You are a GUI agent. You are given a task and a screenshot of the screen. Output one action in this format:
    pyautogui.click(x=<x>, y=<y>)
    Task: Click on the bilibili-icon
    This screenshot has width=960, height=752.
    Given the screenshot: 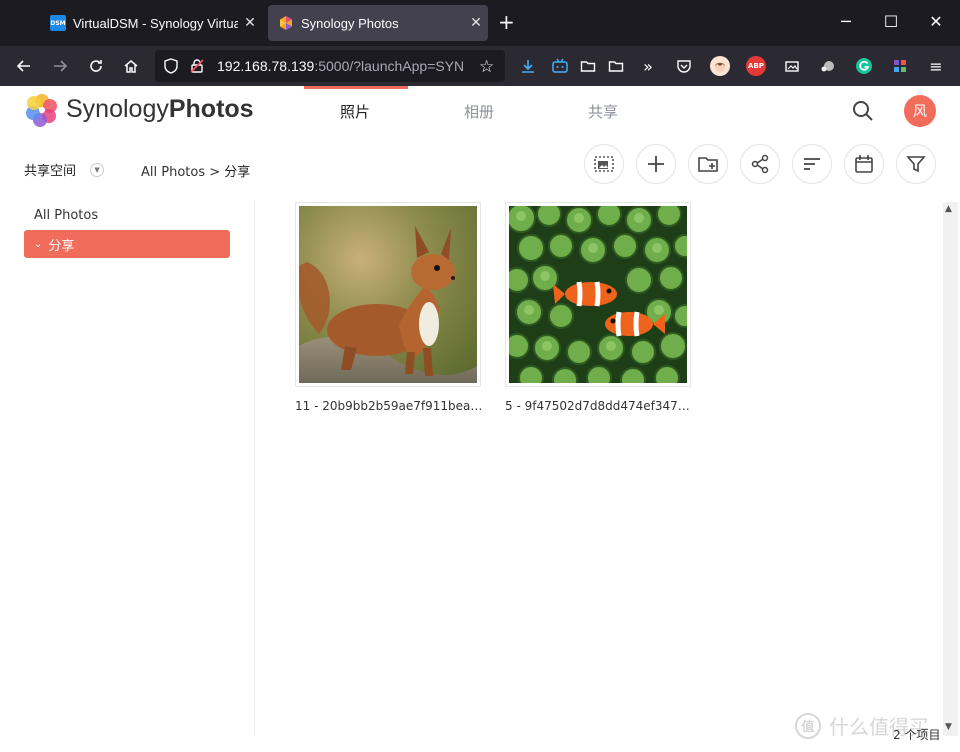 What is the action you would take?
    pyautogui.click(x=560, y=66)
    